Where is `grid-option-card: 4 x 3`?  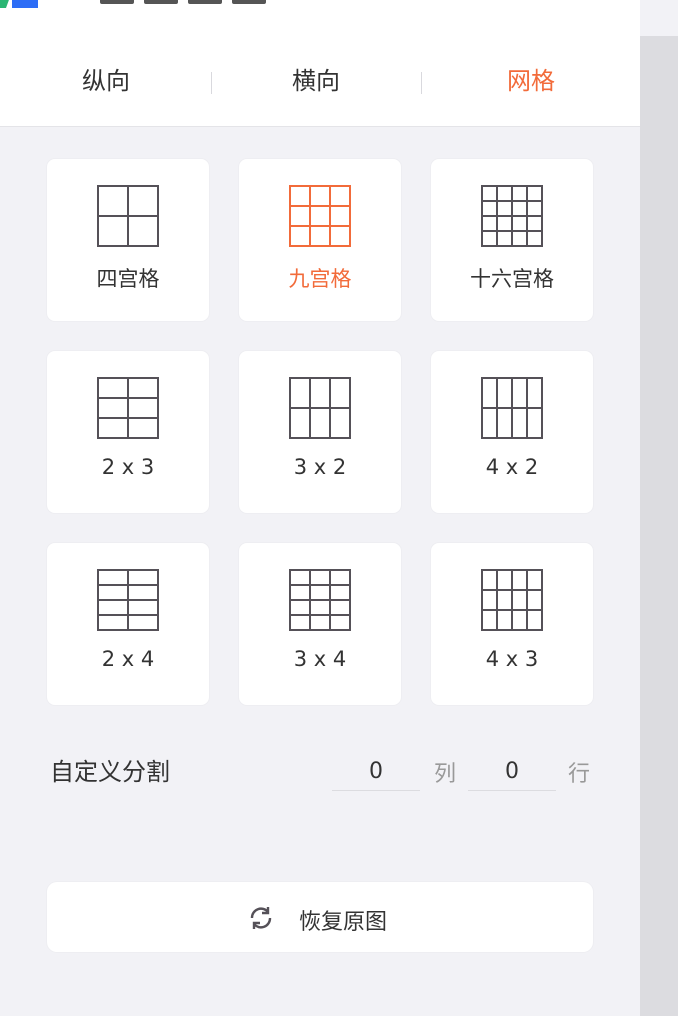 grid-option-card: 4 x 3 is located at coordinates (512, 624).